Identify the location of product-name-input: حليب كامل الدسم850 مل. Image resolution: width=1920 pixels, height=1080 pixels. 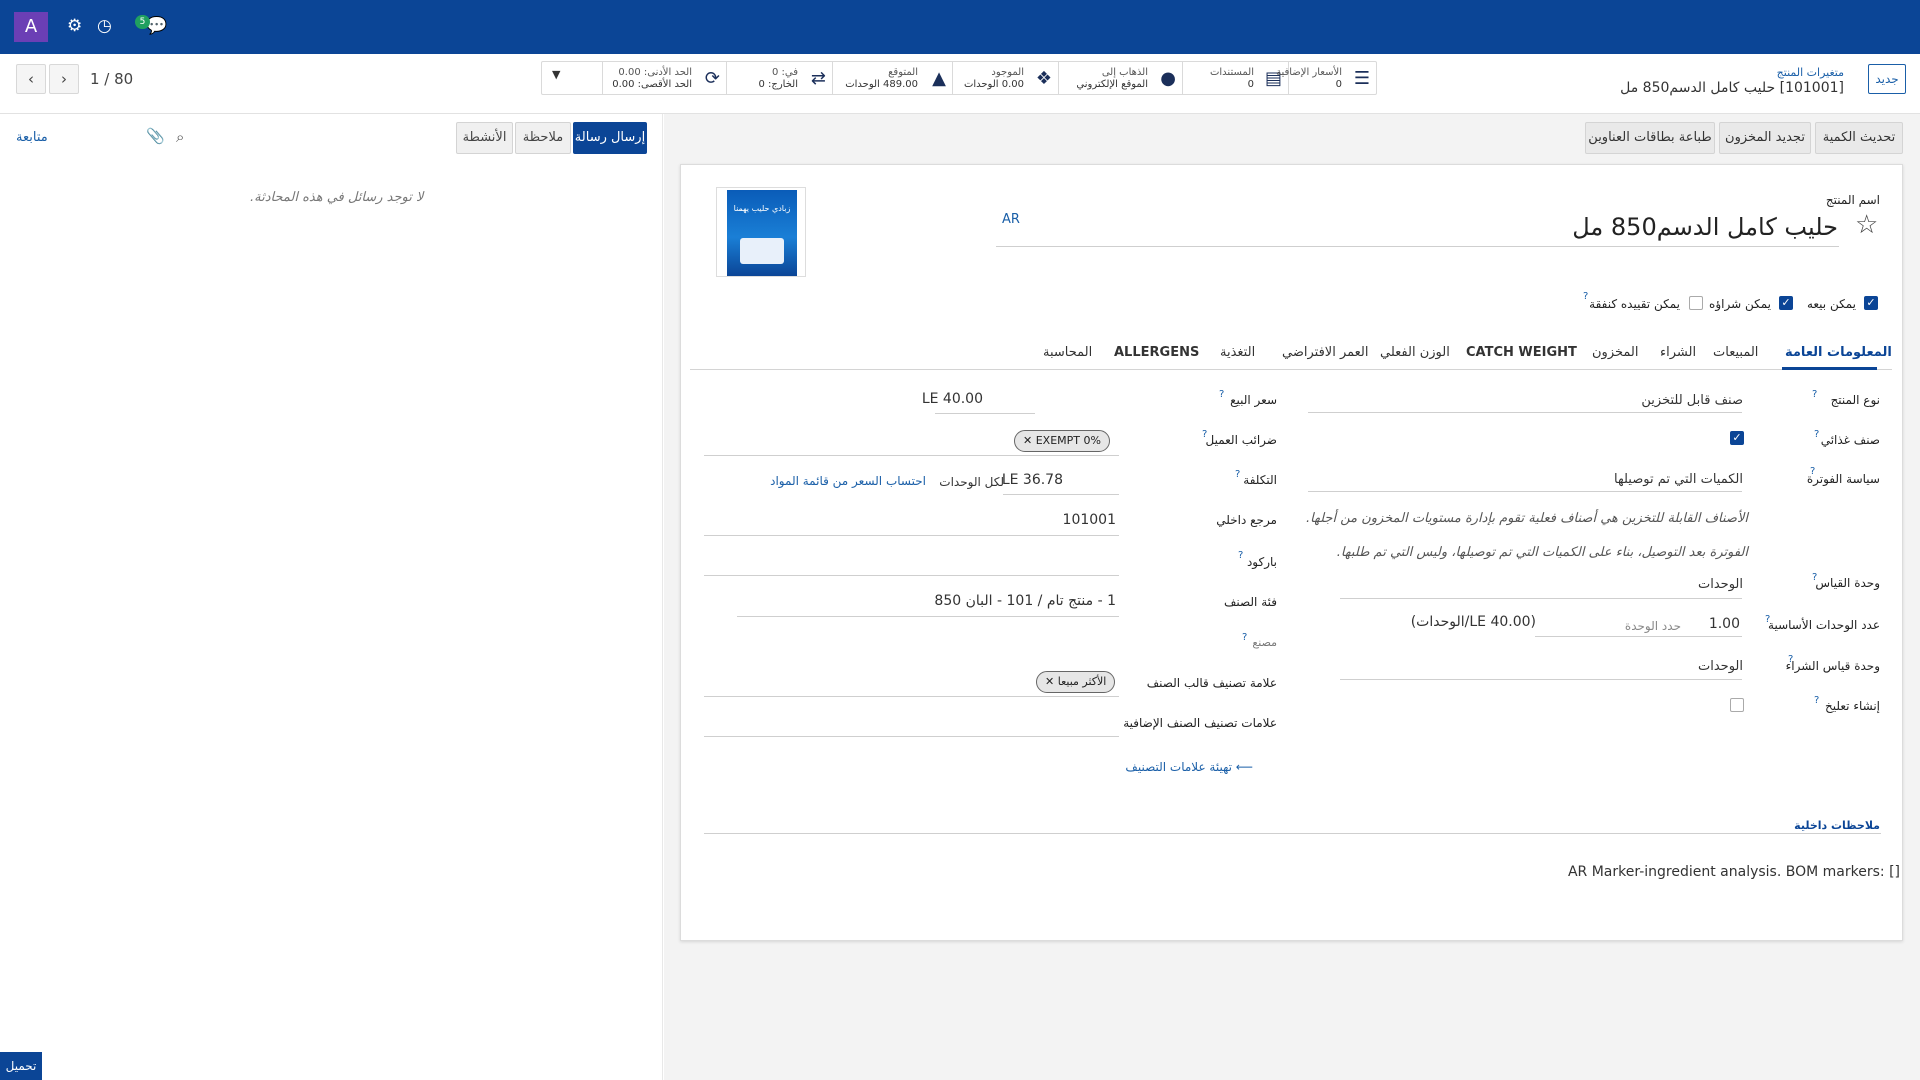
(1705, 227).